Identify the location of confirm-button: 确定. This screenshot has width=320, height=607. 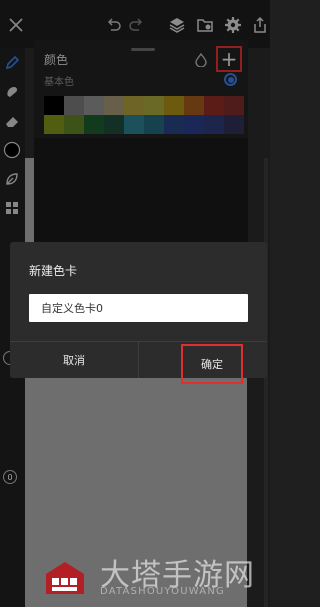
(212, 364).